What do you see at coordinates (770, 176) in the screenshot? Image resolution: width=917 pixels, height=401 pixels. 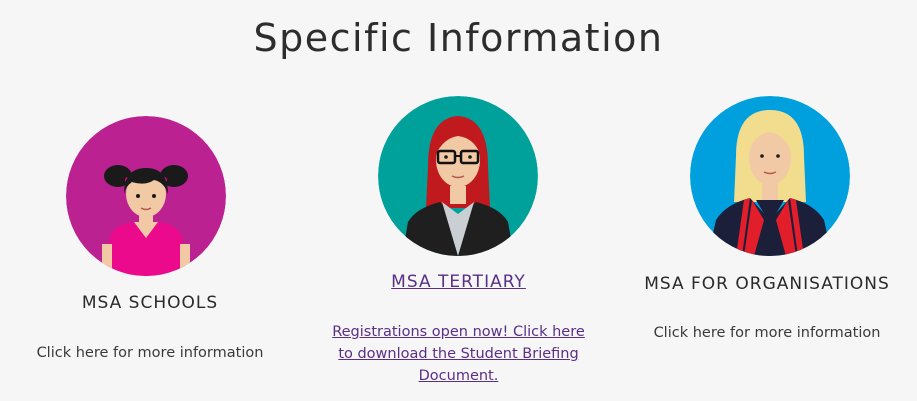 I see `businesswoman-avatar-icon` at bounding box center [770, 176].